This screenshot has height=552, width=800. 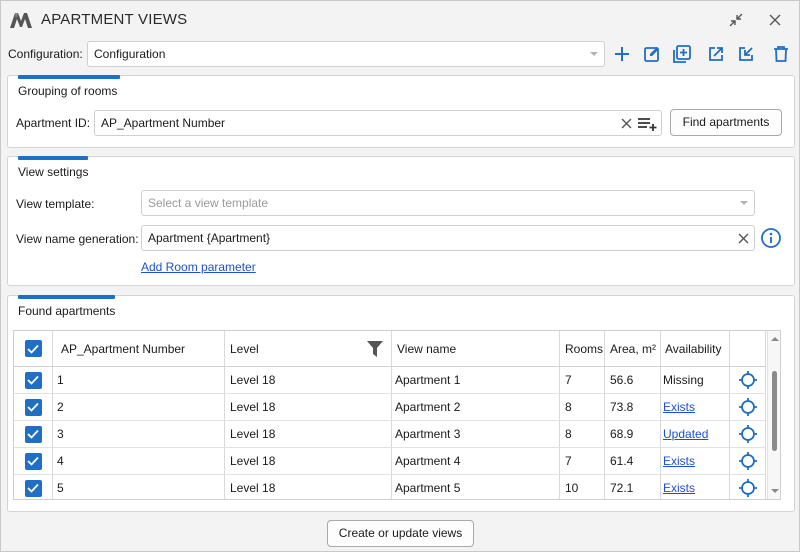 I want to click on view-name-generation-input: Apartment {Apartment}, so click(x=448, y=238).